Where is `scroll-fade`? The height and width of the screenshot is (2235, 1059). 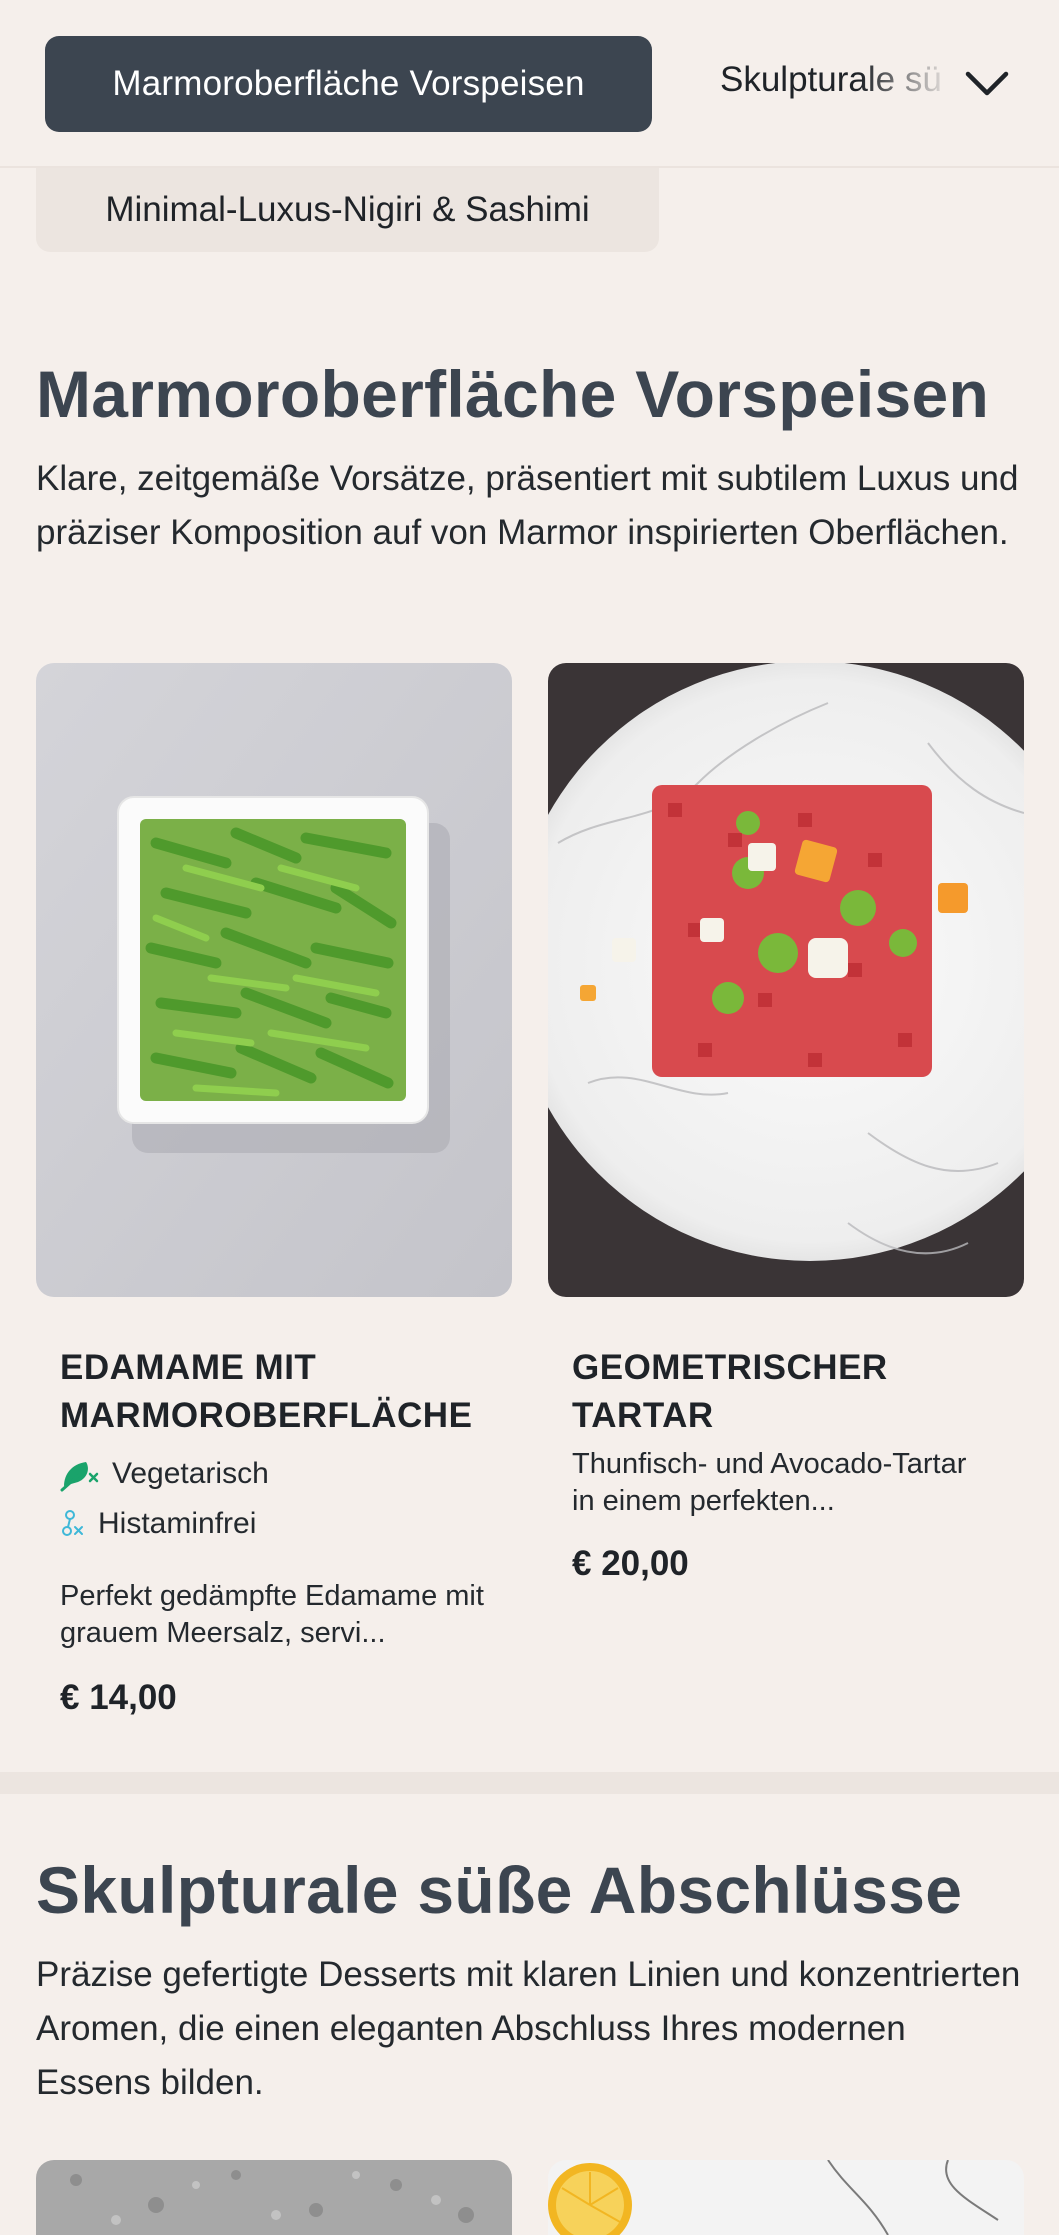 scroll-fade is located at coordinates (915, 85).